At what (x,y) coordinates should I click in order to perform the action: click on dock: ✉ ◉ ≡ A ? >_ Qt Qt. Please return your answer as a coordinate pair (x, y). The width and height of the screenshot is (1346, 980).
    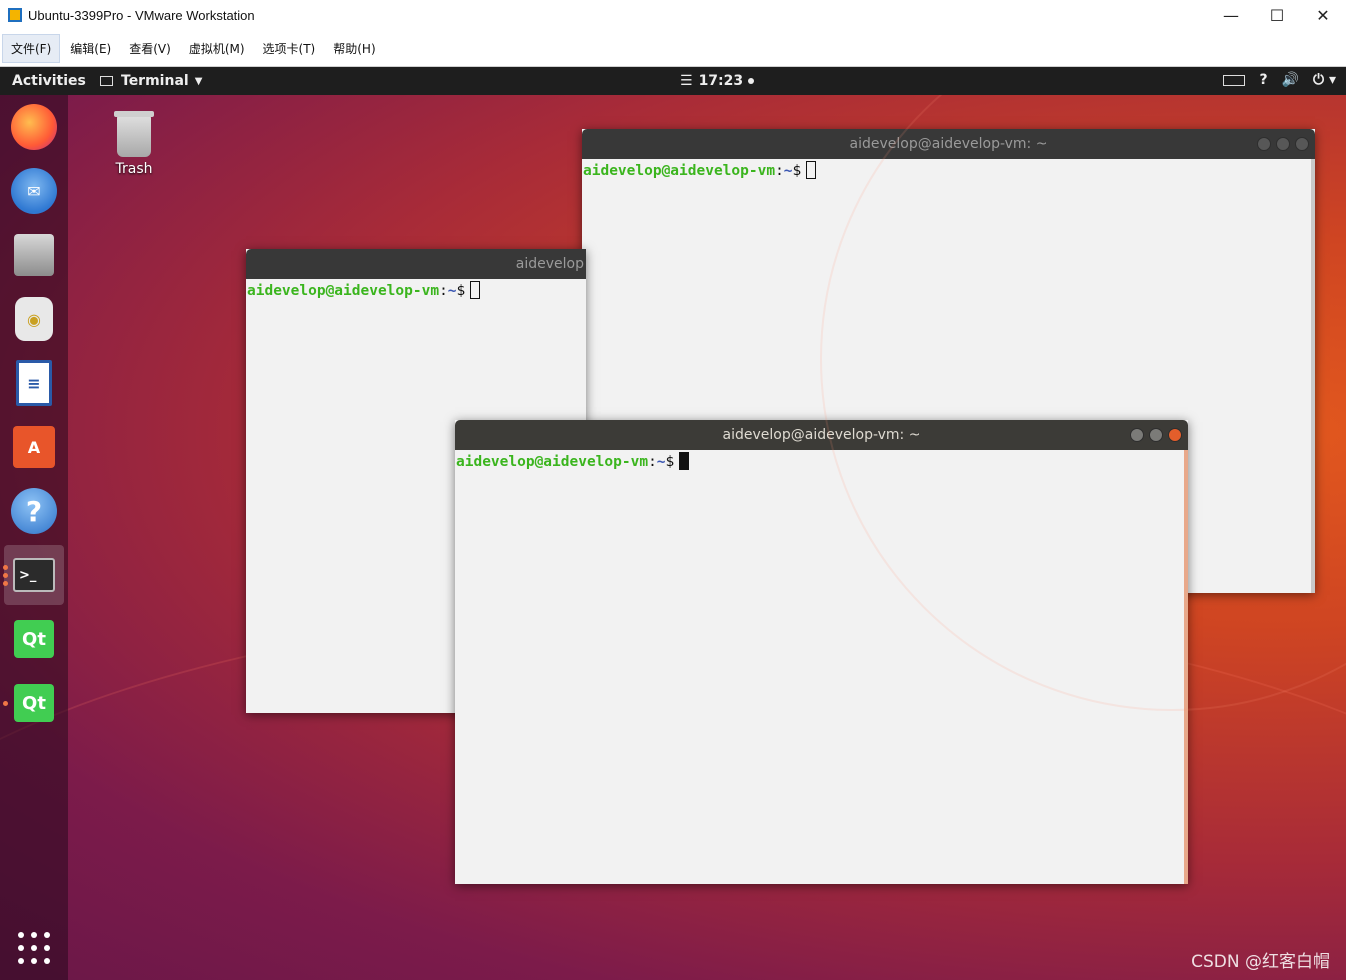
    Looking at the image, I should click on (34, 537).